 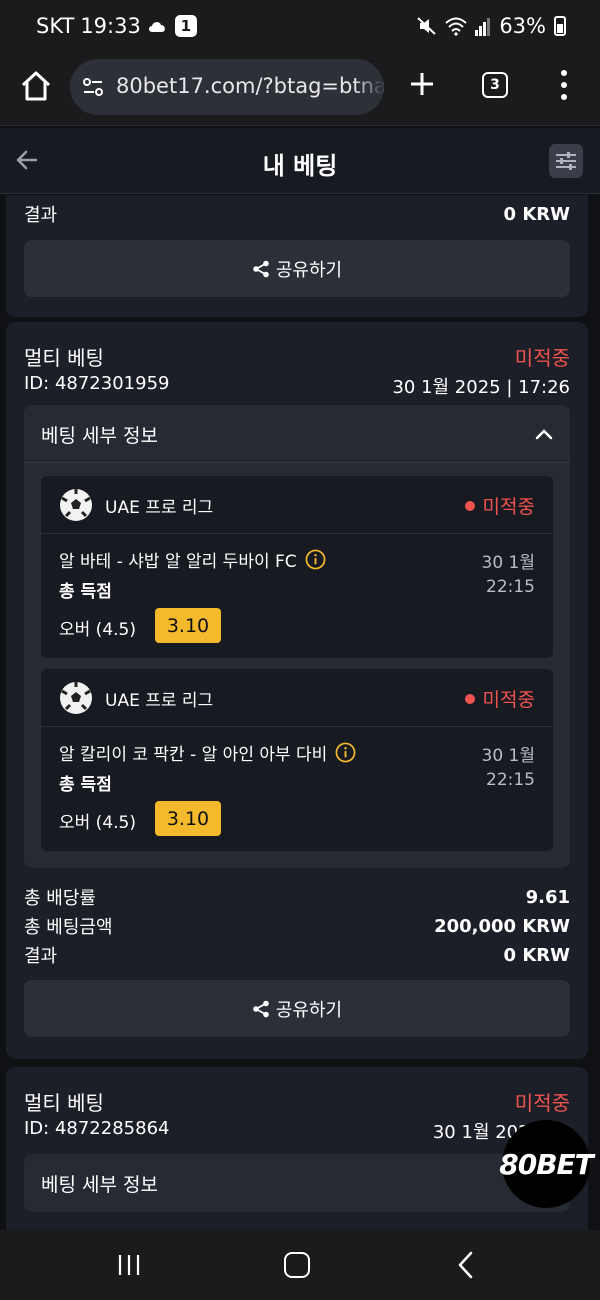 I want to click on bet-card-previous: 결과 0 KRW 공유하기, so click(x=297, y=256).